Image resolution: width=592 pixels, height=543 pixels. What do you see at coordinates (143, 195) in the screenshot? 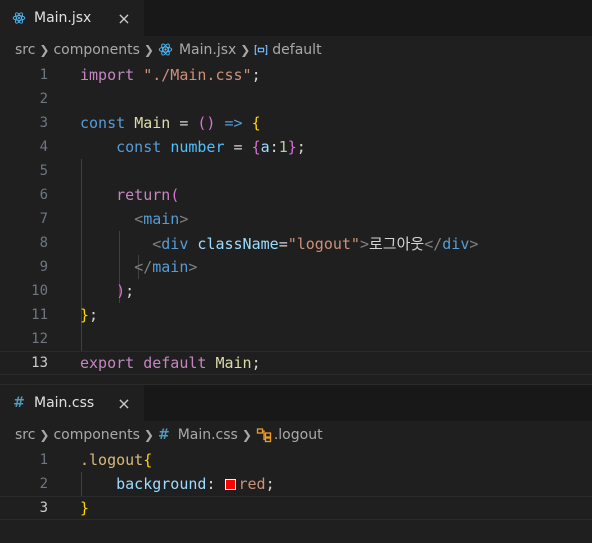
I see `keyword-return: return` at bounding box center [143, 195].